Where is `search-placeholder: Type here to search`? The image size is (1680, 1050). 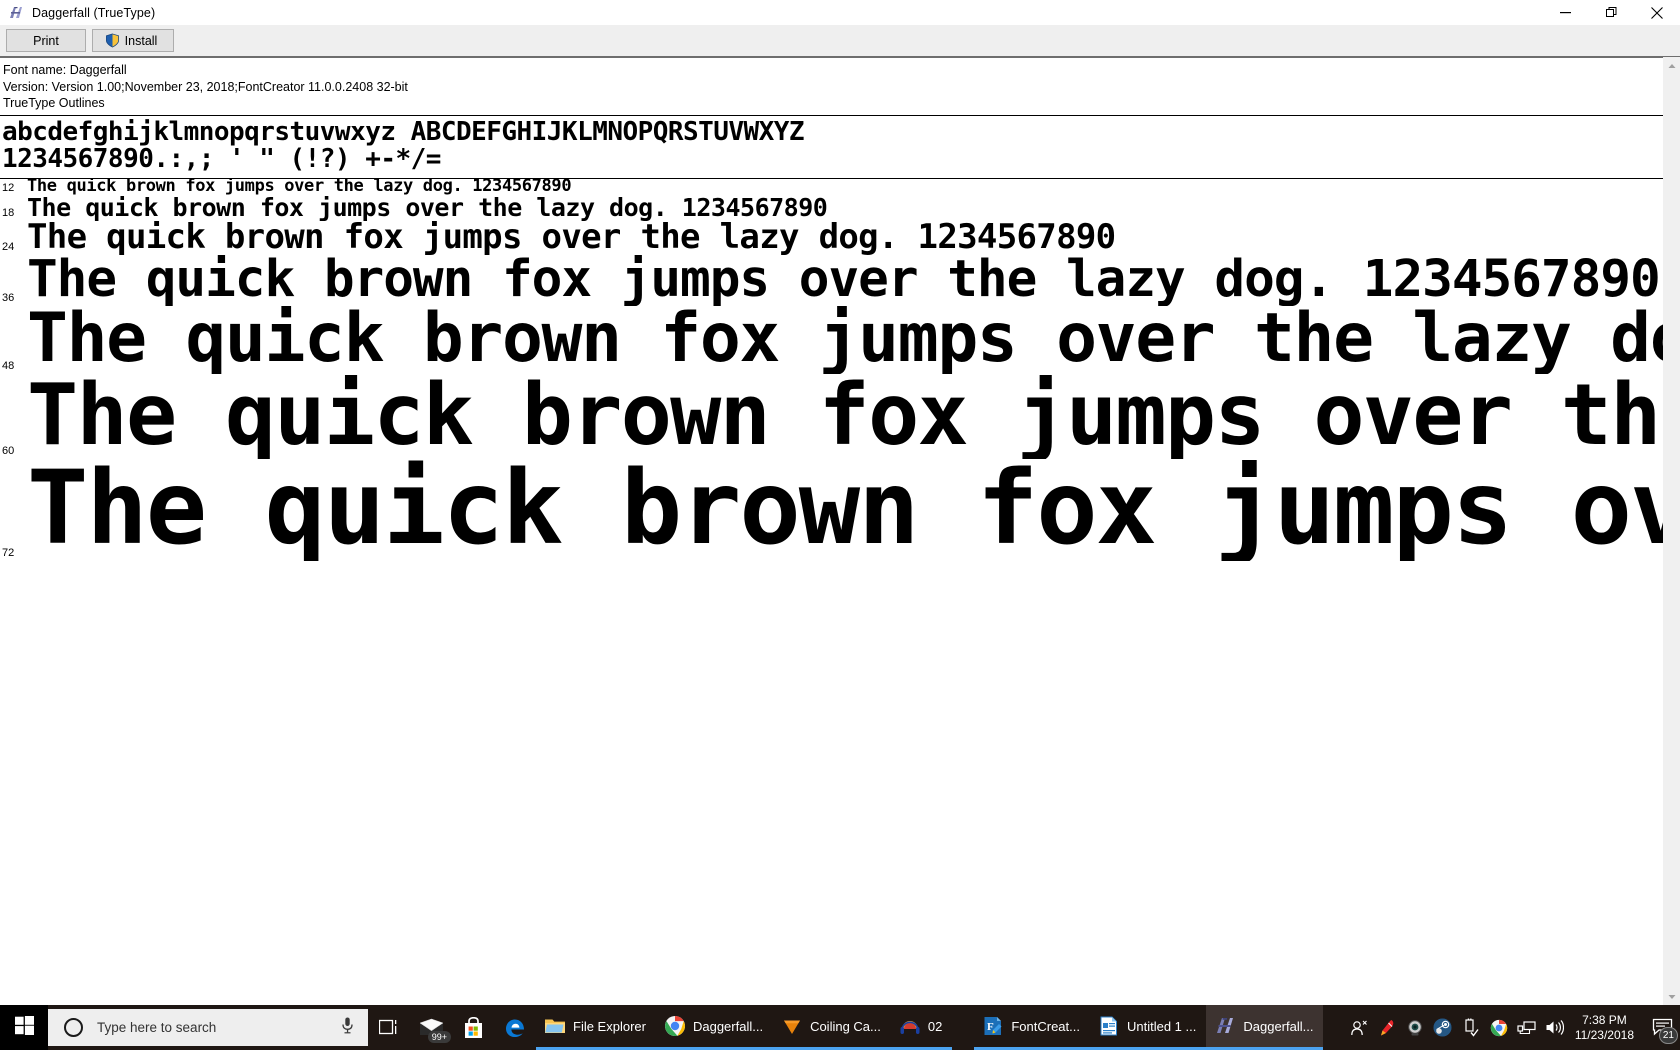
search-placeholder: Type here to search is located at coordinates (157, 1027).